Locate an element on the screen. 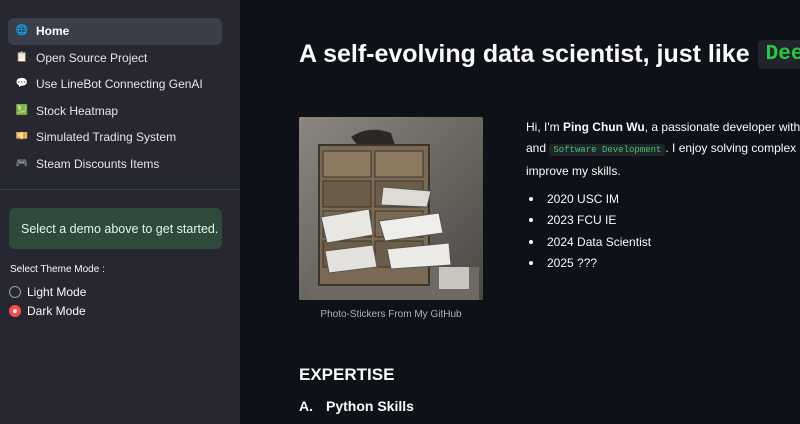 This screenshot has width=800, height=424. intro-text: improve my skills. is located at coordinates (573, 171).